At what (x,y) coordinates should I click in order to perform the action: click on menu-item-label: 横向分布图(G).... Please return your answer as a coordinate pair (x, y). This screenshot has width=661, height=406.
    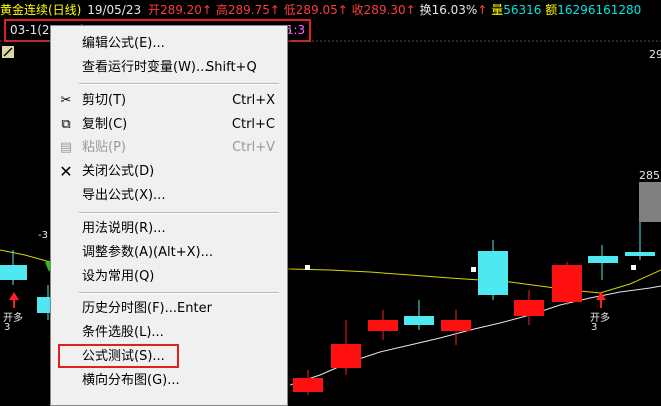
    Looking at the image, I should click on (131, 380).